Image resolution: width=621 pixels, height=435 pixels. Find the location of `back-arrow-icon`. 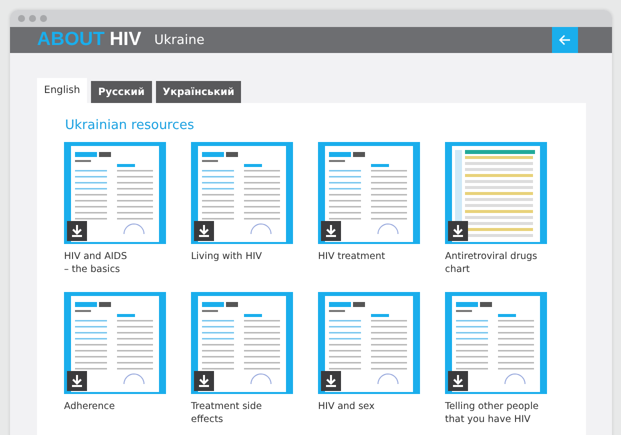

back-arrow-icon is located at coordinates (565, 40).